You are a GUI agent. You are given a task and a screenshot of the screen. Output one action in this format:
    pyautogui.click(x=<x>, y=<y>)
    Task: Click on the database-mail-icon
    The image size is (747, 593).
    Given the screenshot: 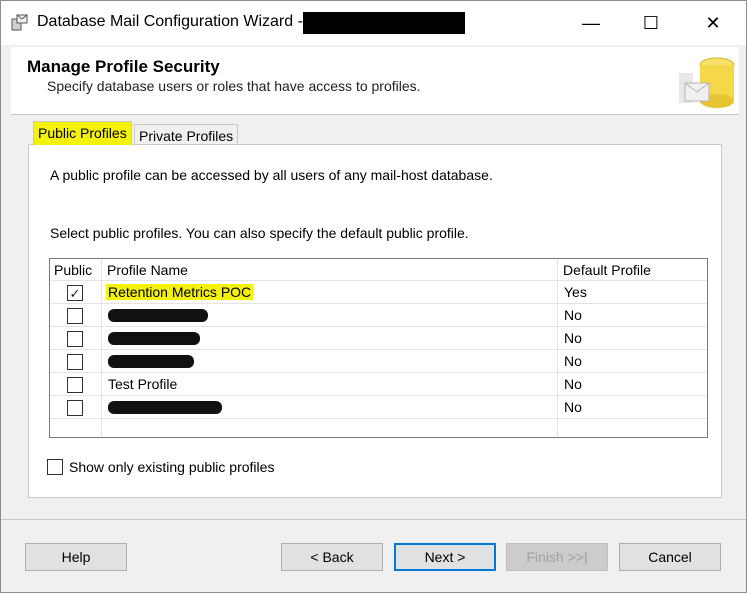 What is the action you would take?
    pyautogui.click(x=19, y=22)
    